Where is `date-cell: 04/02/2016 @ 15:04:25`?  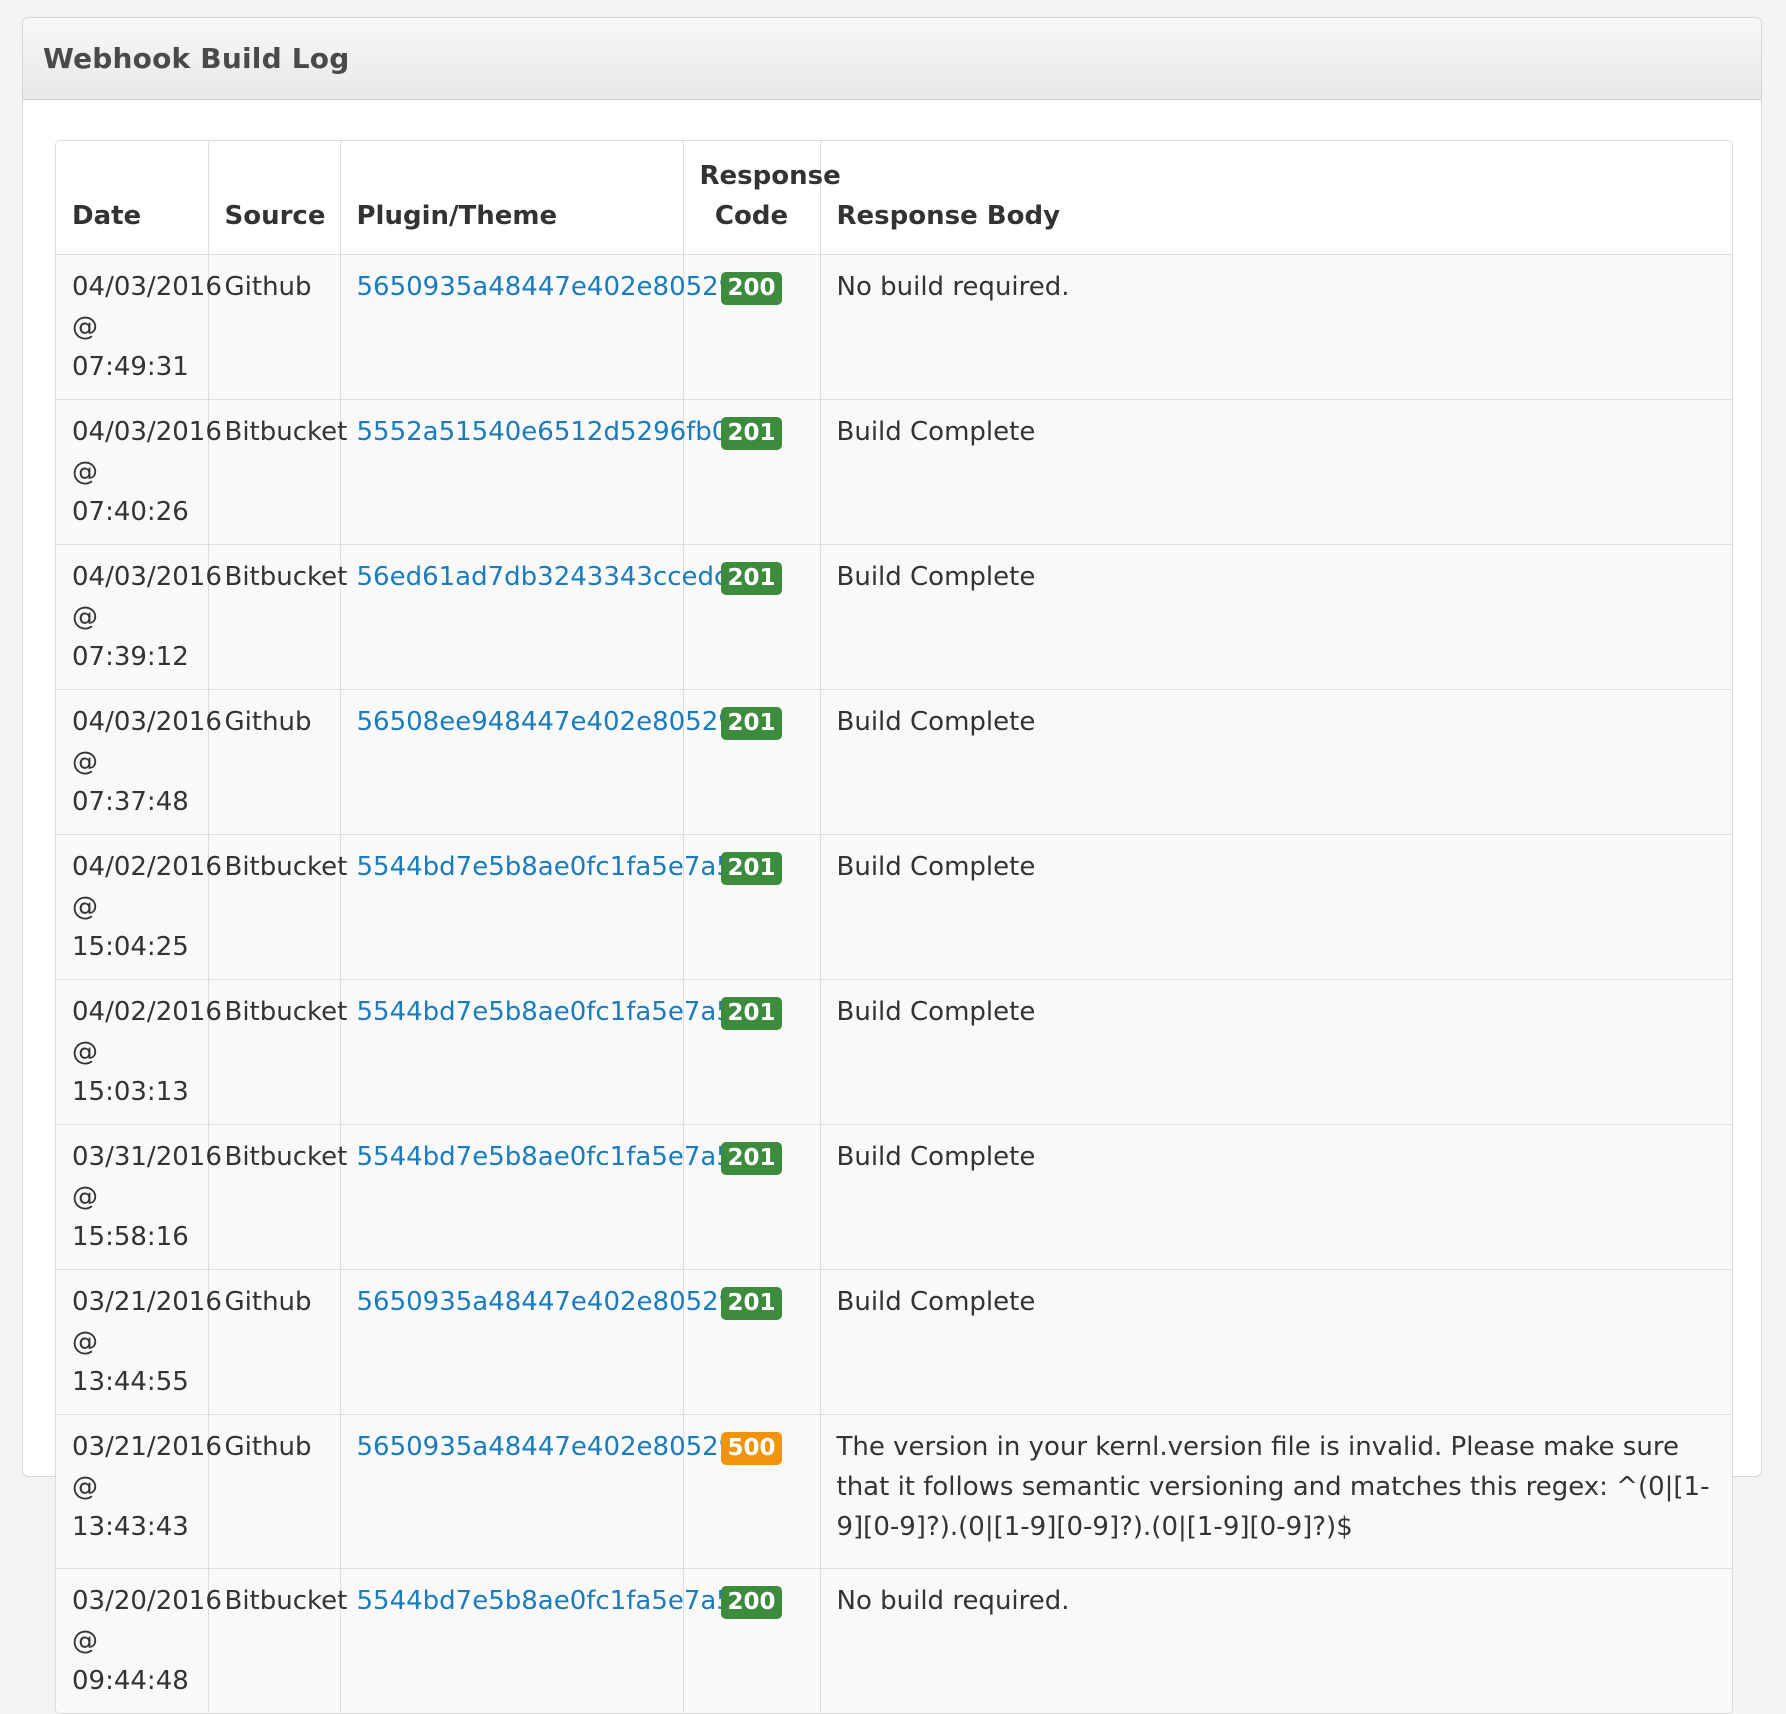 date-cell: 04/02/2016 @ 15:04:25 is located at coordinates (139, 907).